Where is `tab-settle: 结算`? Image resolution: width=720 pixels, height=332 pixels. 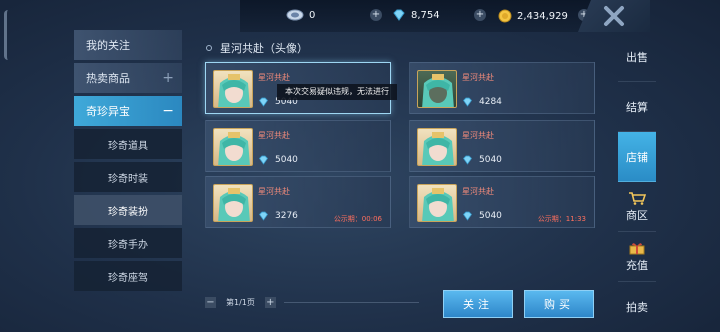
tab-settle: 结算 is located at coordinates (637, 107).